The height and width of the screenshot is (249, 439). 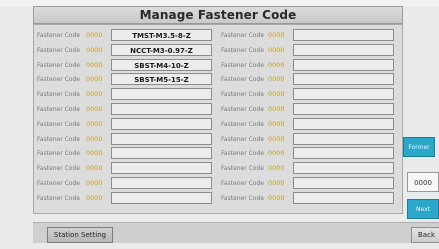 I want to click on code-row: Fastener Code 0000 TMST-M3.5-8-Z, so click(x=127, y=35).